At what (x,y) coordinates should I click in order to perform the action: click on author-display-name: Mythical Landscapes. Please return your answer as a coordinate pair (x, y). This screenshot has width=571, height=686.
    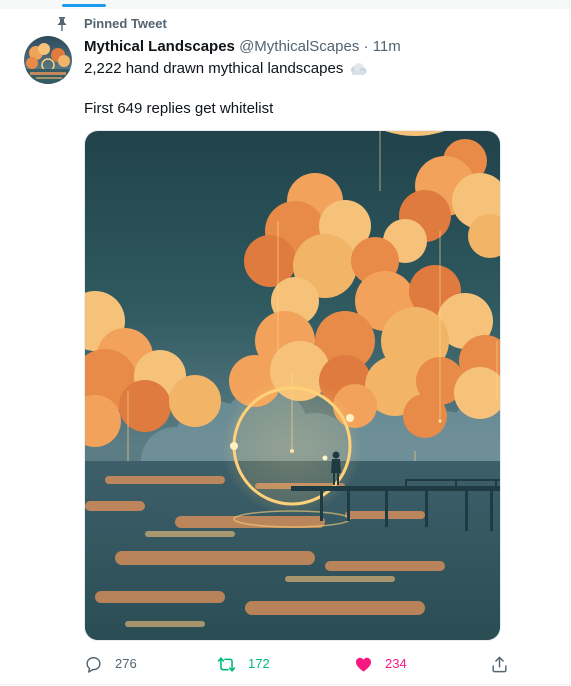
    Looking at the image, I should click on (159, 46).